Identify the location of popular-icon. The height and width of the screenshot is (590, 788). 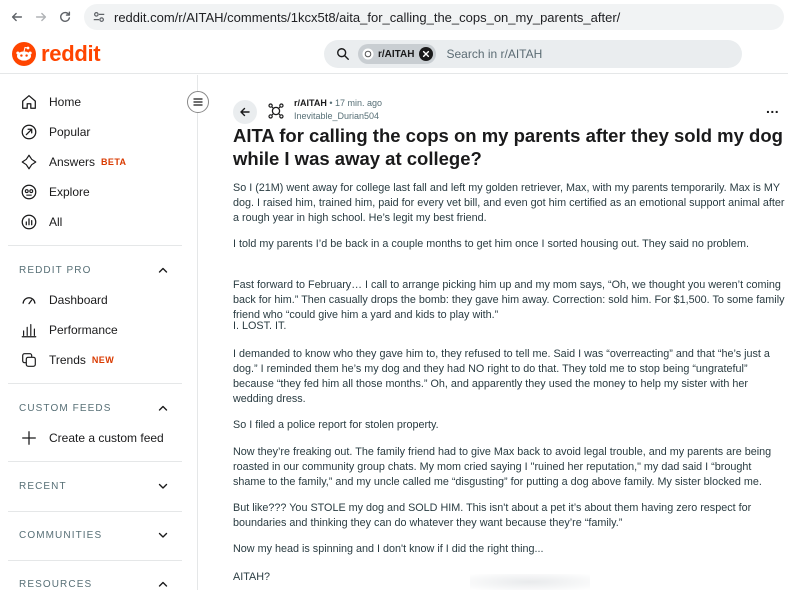
(29, 132).